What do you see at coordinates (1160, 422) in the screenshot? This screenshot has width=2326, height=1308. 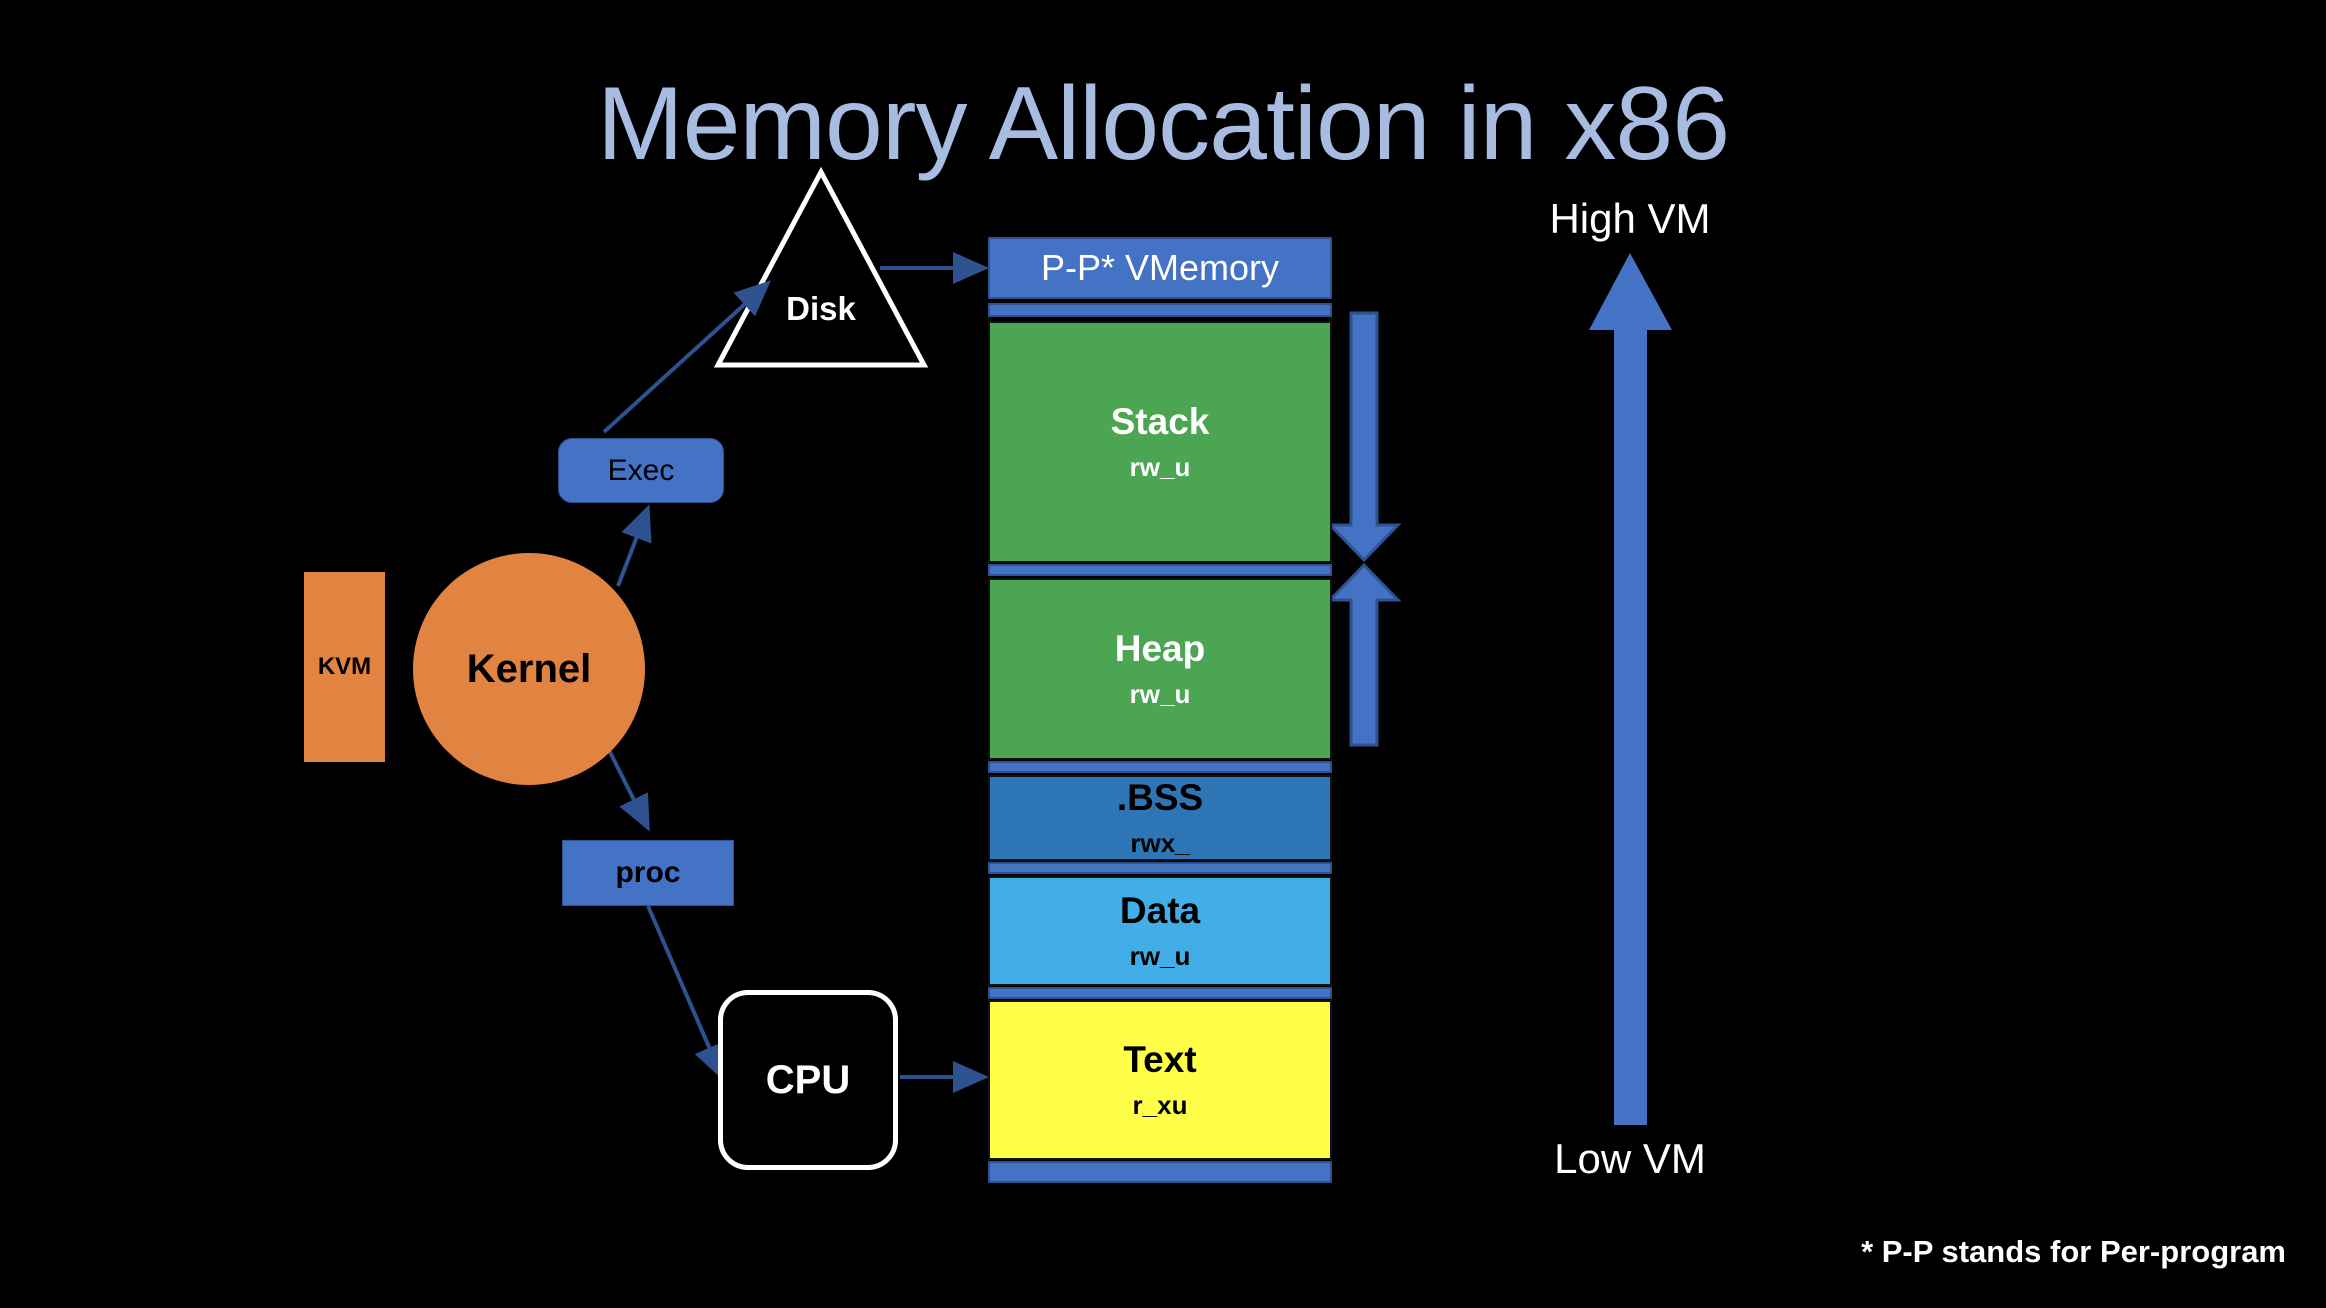 I see `segment-name: Stack` at bounding box center [1160, 422].